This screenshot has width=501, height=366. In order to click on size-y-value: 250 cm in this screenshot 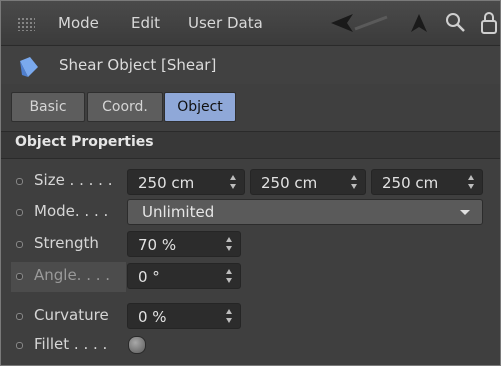, I will do `click(289, 183)`.